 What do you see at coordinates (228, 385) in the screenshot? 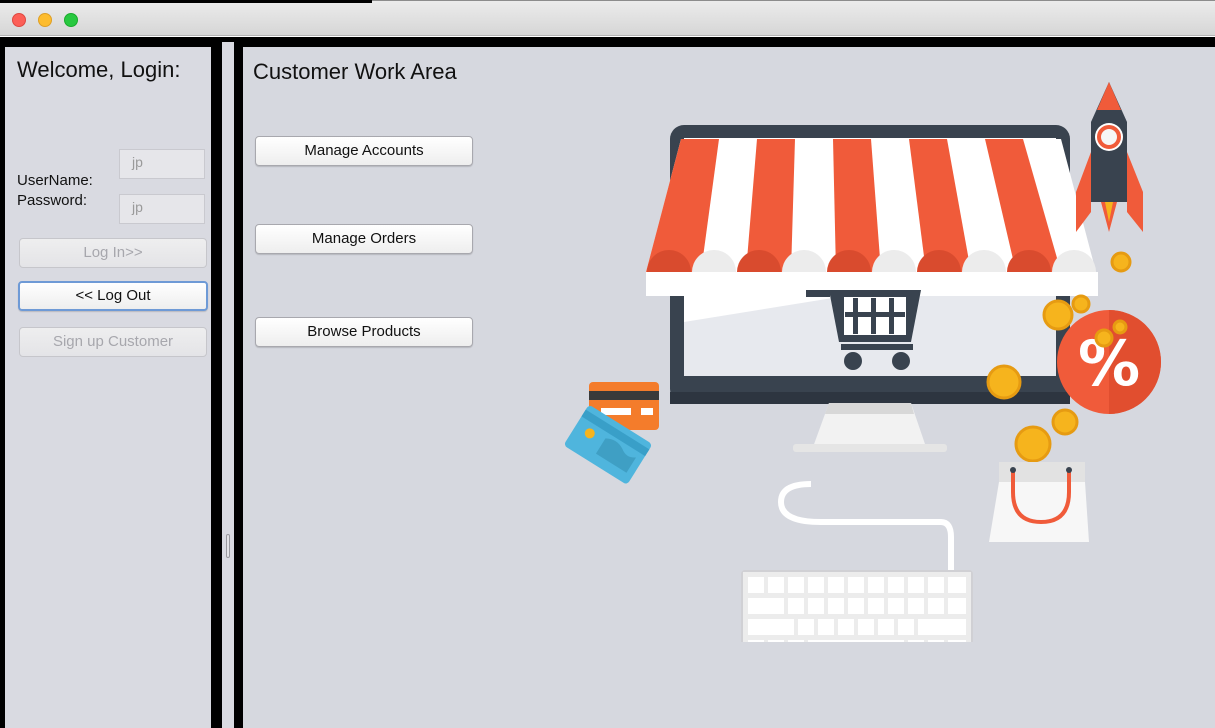
I see `split-divider` at bounding box center [228, 385].